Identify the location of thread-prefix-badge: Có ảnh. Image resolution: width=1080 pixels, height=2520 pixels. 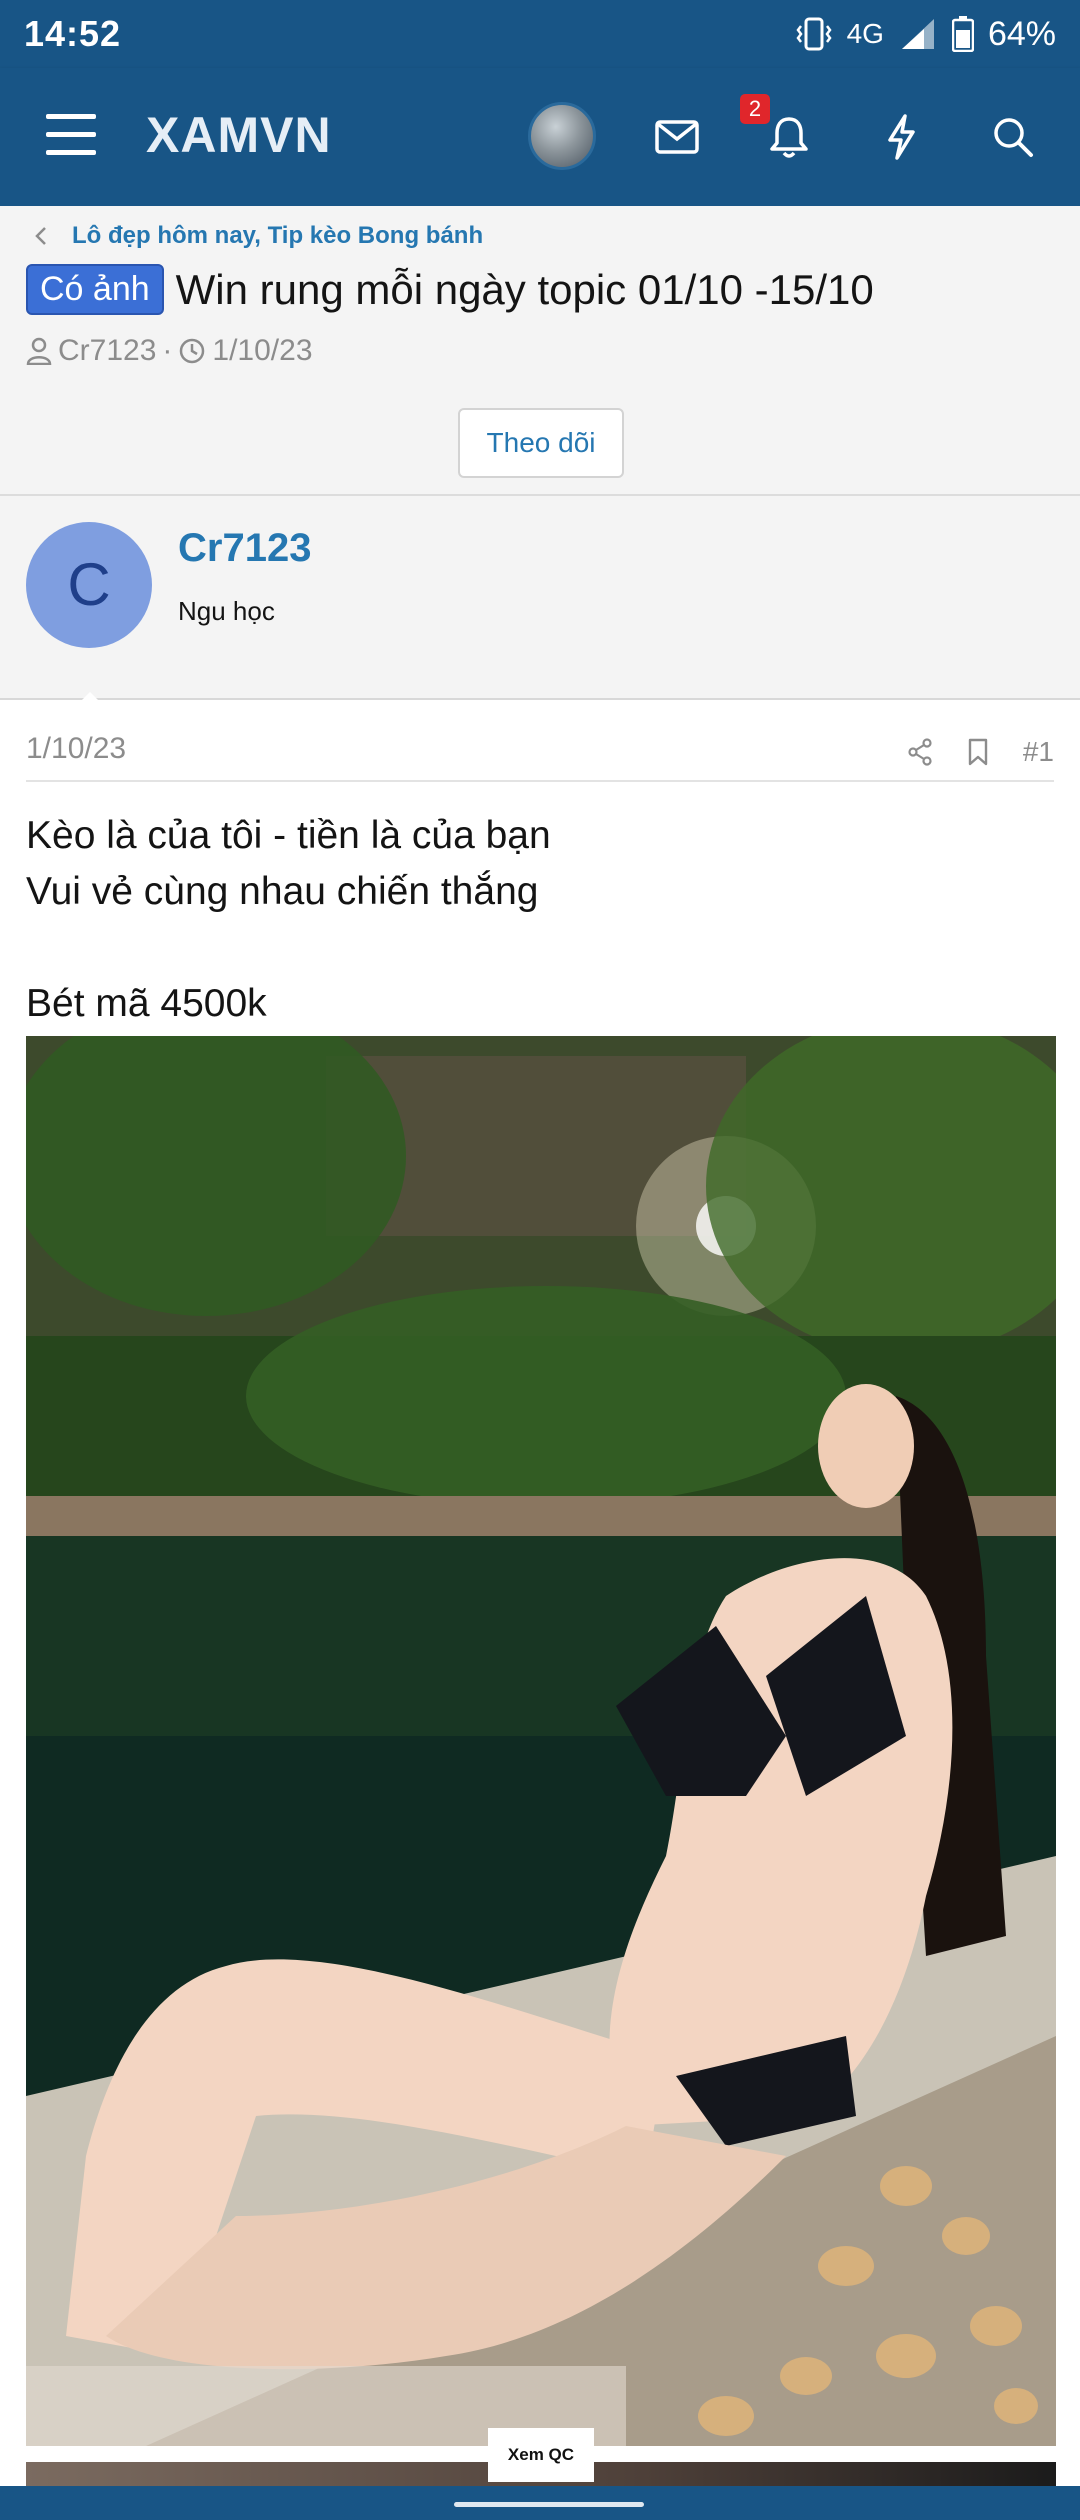
(95, 289).